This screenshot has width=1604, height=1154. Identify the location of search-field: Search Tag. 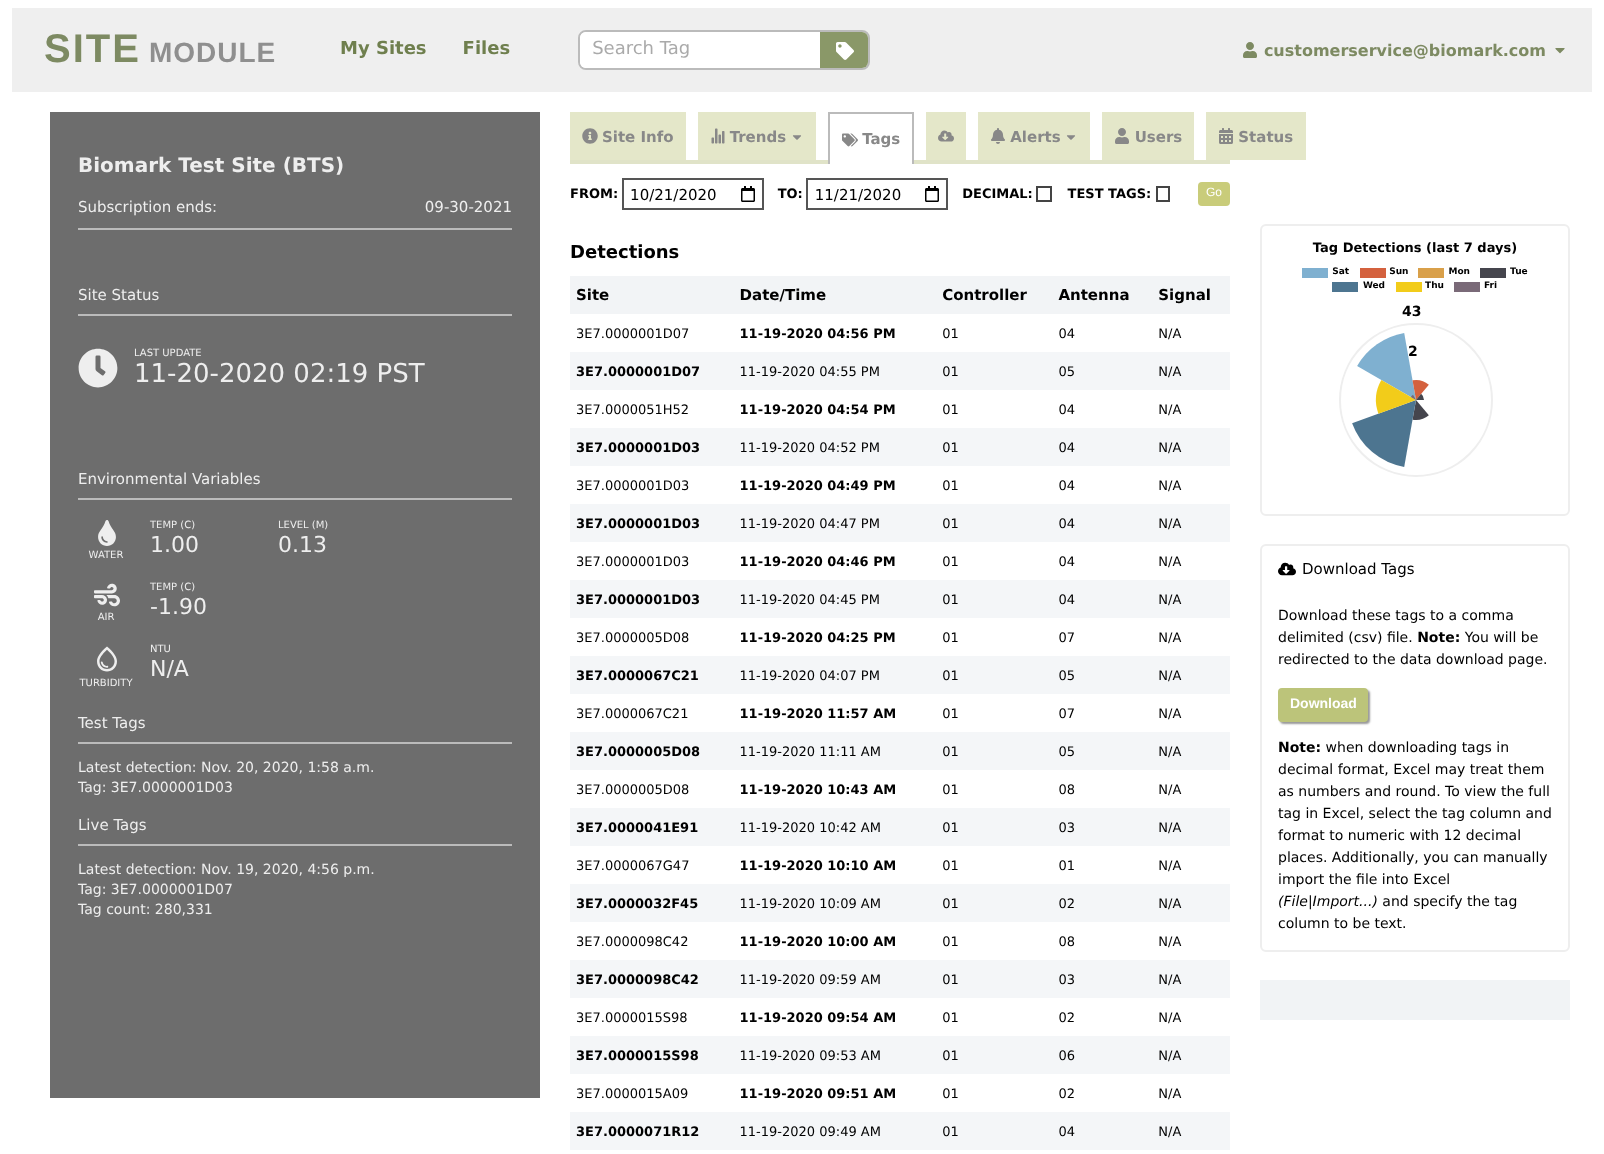
(724, 50).